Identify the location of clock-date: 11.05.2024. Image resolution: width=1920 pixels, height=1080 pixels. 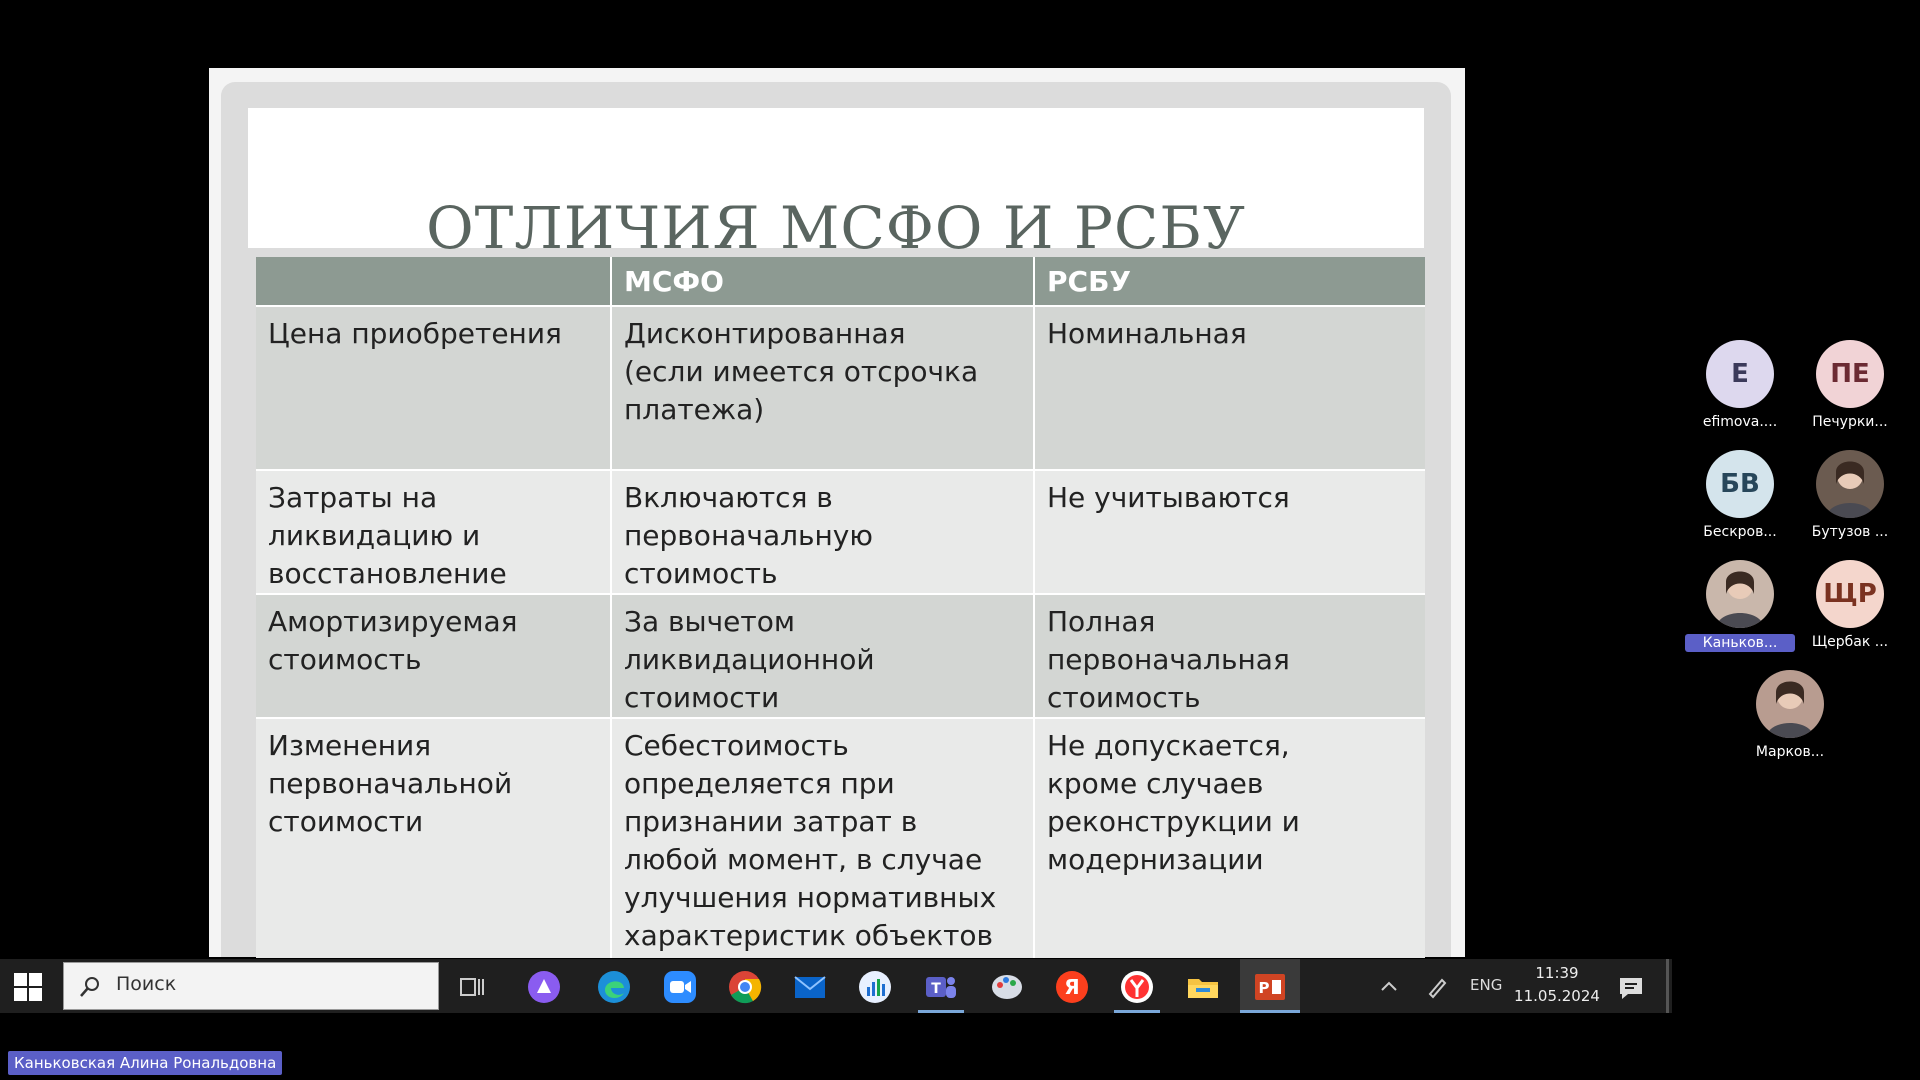
(1557, 996).